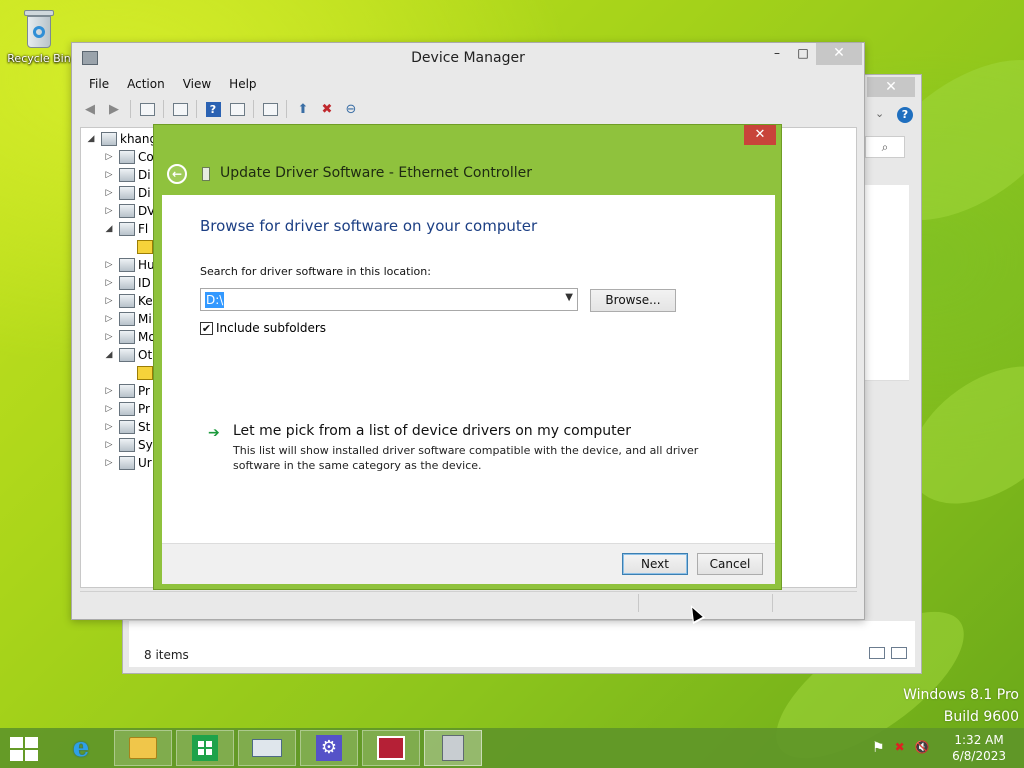  Describe the element at coordinates (128, 301) in the screenshot. I see `tree-item: ▷ Ke` at that location.